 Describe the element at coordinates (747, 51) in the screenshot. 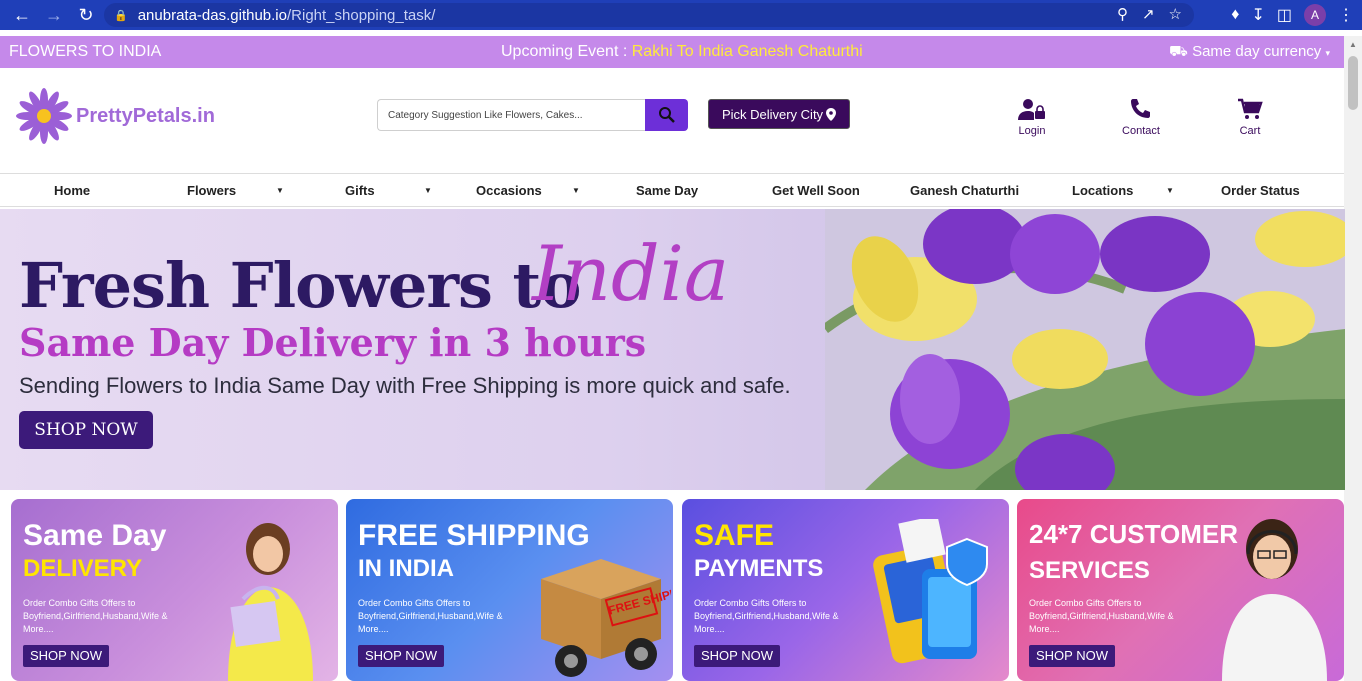

I see `event-highlight: Rakhi To India Ganesh Chaturthi` at that location.